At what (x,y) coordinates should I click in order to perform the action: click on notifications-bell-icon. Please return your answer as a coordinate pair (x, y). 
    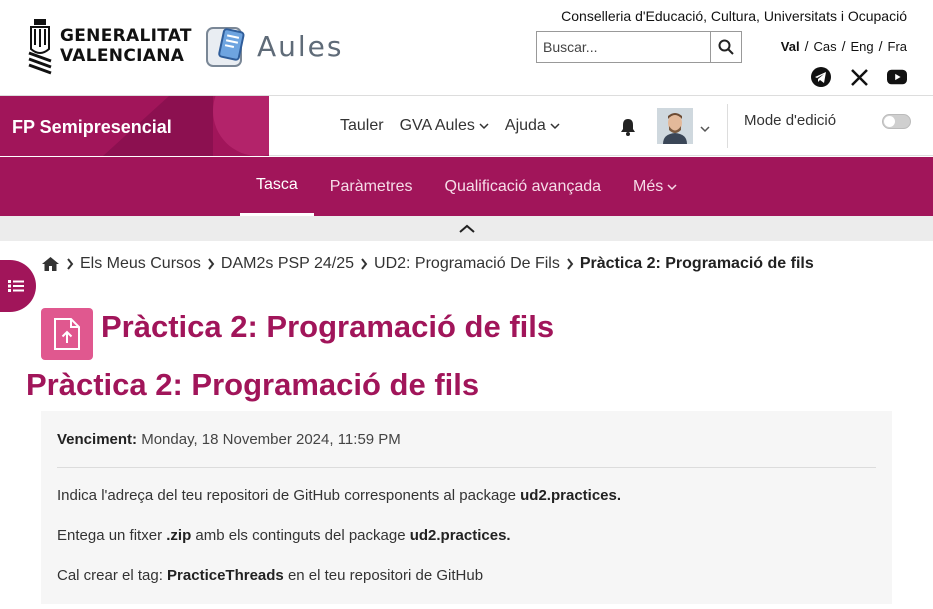
    Looking at the image, I should click on (628, 129).